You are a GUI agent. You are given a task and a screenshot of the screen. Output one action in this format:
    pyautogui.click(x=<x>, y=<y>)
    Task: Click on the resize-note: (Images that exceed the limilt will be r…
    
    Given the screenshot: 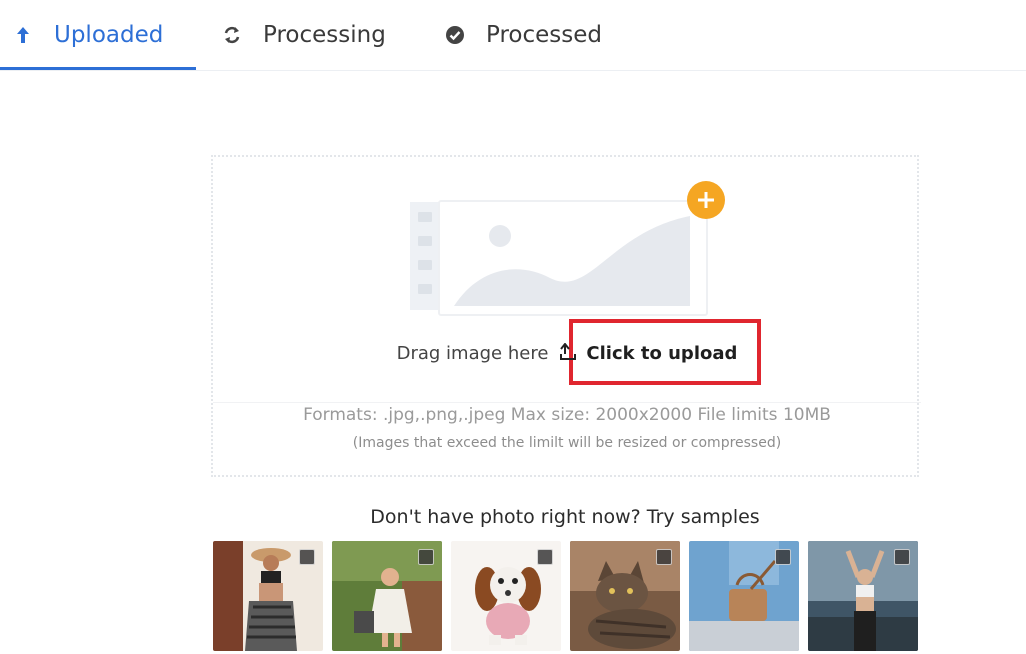 What is the action you would take?
    pyautogui.click(x=567, y=443)
    